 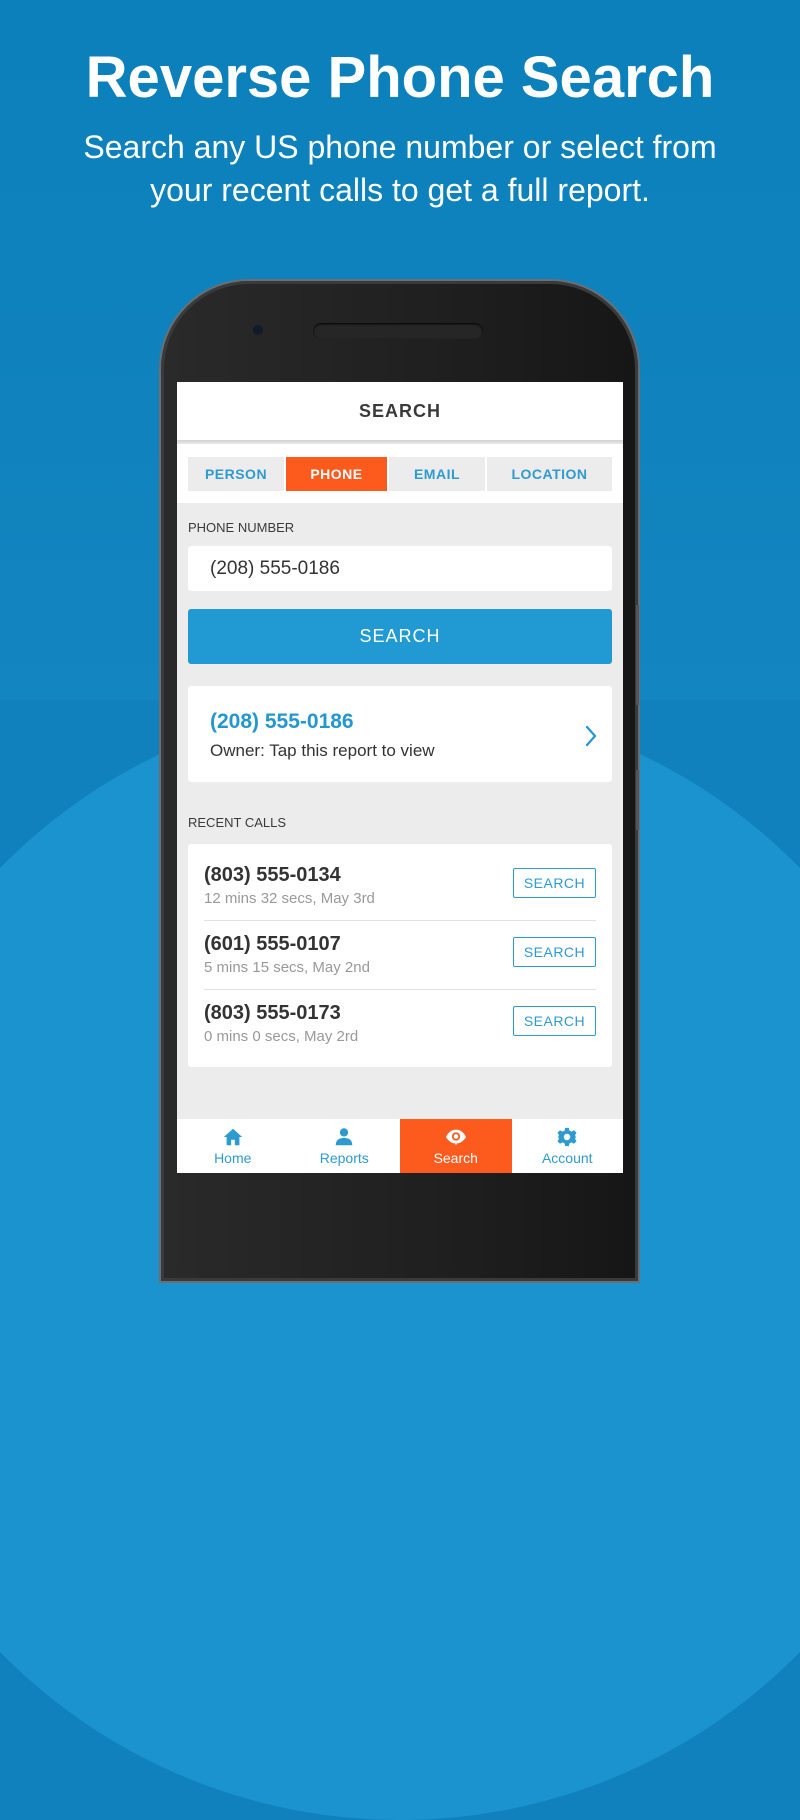 What do you see at coordinates (272, 875) in the screenshot?
I see `call-number: (803) 555-0134` at bounding box center [272, 875].